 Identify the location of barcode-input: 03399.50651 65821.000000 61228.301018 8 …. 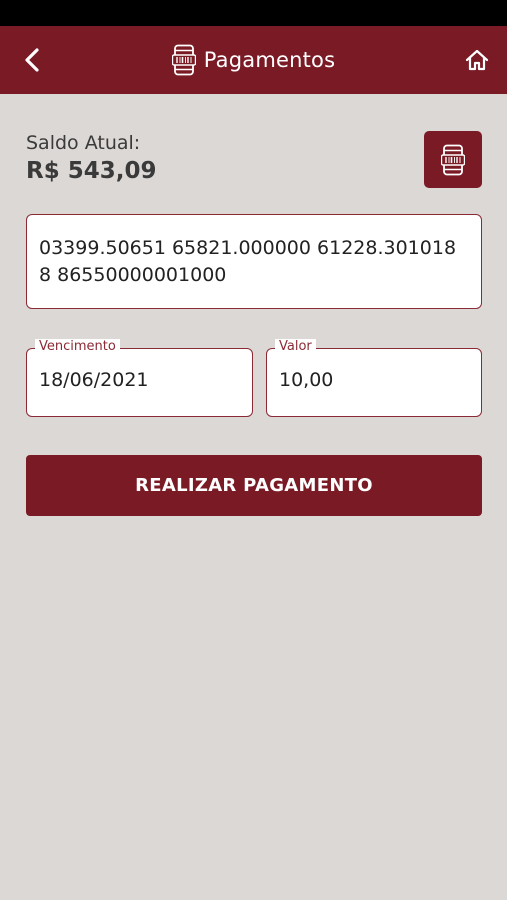
(254, 261).